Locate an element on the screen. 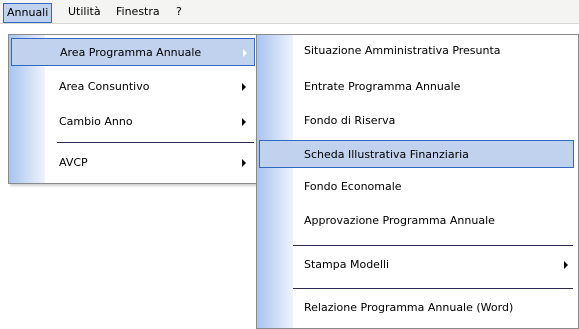  menu-item-approvazione-programma-annuale: Approvazione Programma Annuale is located at coordinates (416, 221).